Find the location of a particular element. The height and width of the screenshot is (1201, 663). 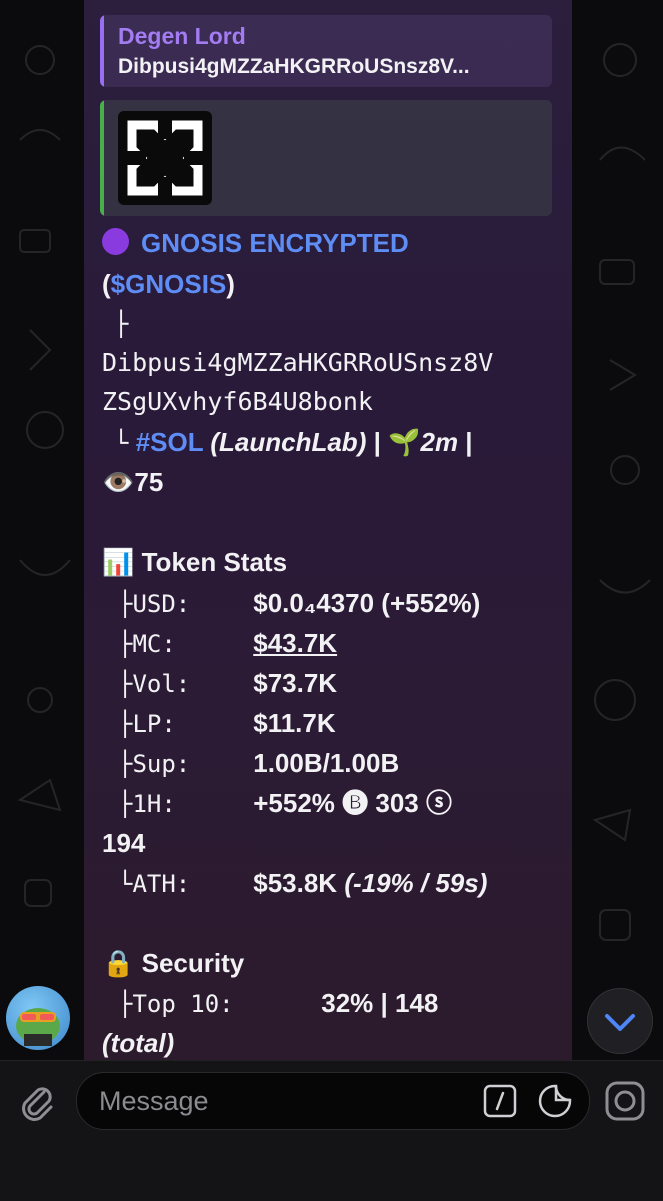

stat-row-sup: ├Sup: 1.00B/1.00B is located at coordinates (250, 763).